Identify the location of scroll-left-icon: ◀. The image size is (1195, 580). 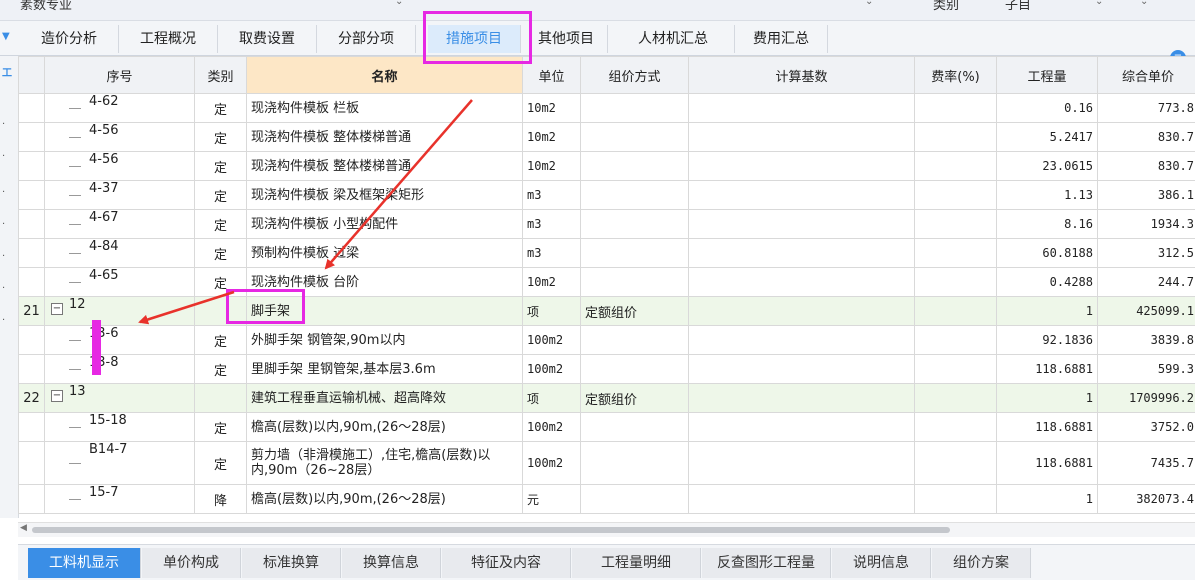
(23, 528).